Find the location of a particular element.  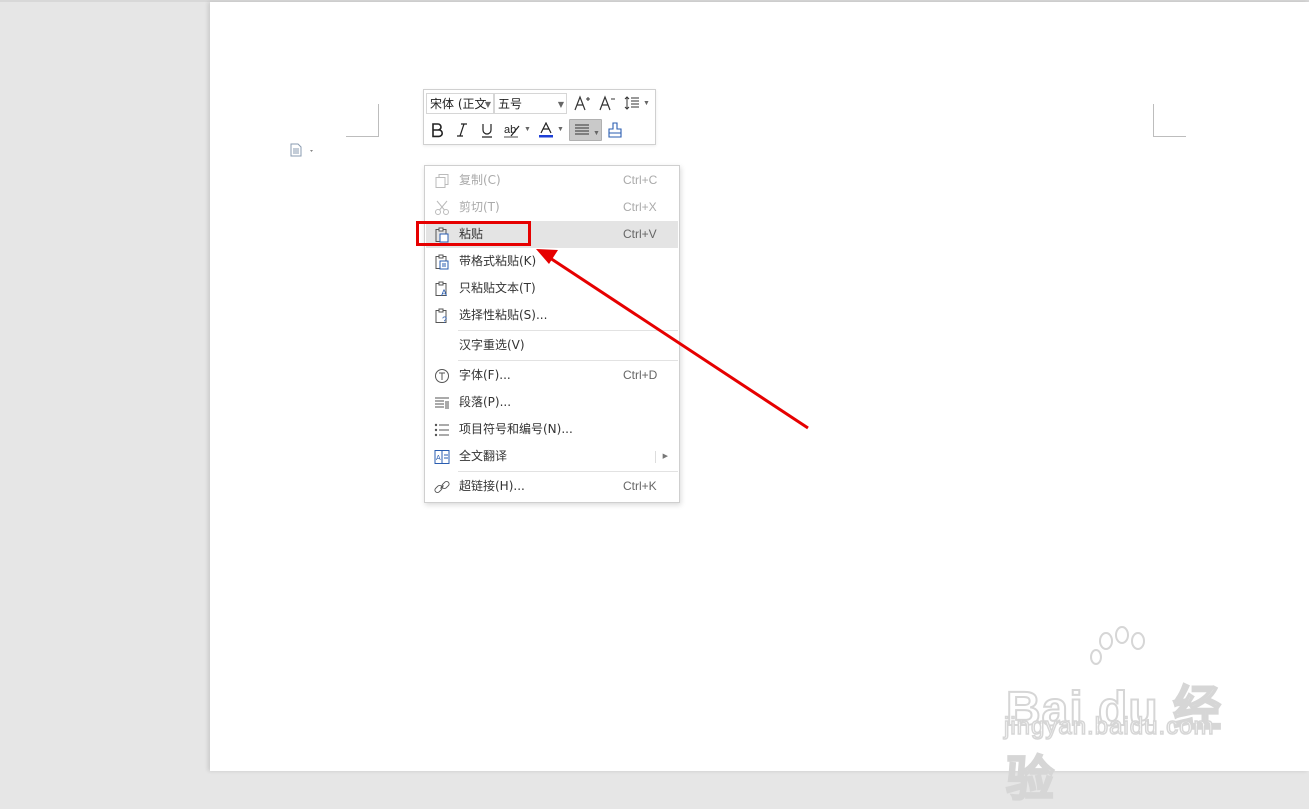

baidu-jingyan-watermark: Bai du 经验 jingyan.baidu.com is located at coordinates (1125, 716).